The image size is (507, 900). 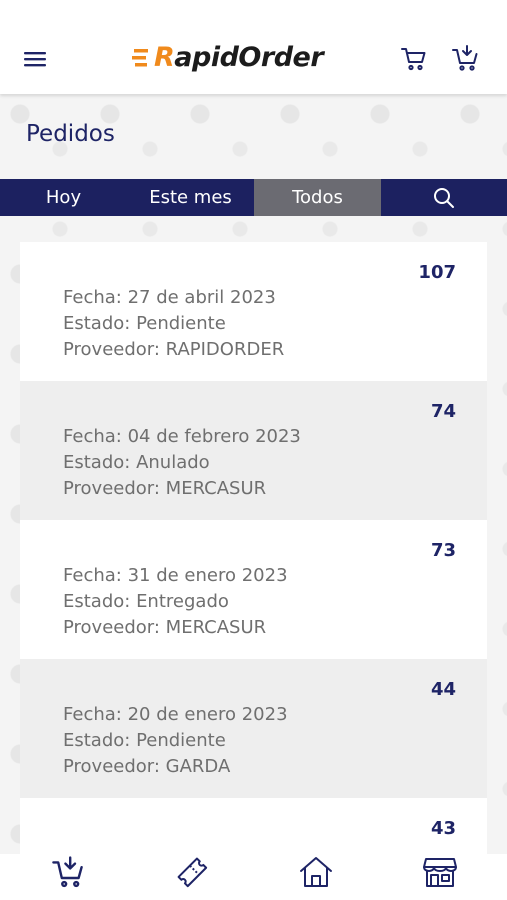 I want to click on ticket-icon, so click(x=192, y=872).